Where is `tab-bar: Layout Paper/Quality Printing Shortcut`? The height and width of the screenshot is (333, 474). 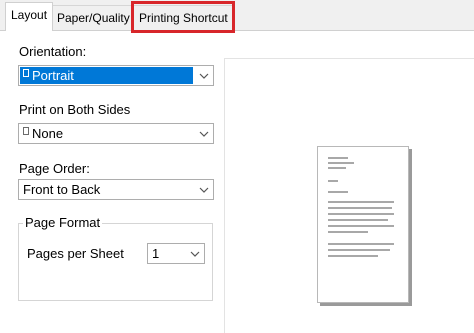 tab-bar: Layout Paper/Quality Printing Shortcut is located at coordinates (237, 16).